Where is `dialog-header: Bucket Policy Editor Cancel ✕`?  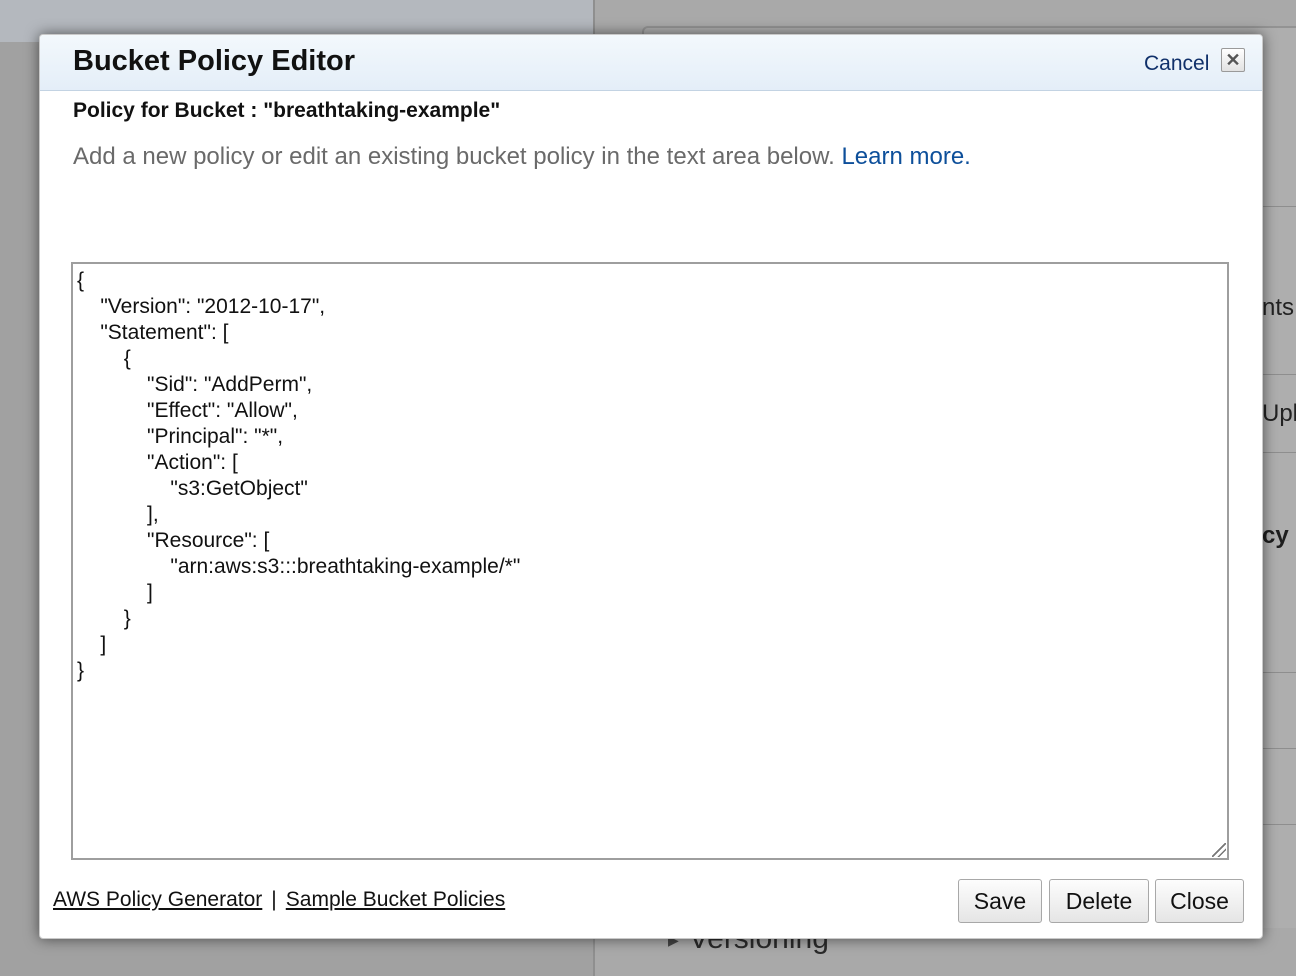 dialog-header: Bucket Policy Editor Cancel ✕ is located at coordinates (651, 63).